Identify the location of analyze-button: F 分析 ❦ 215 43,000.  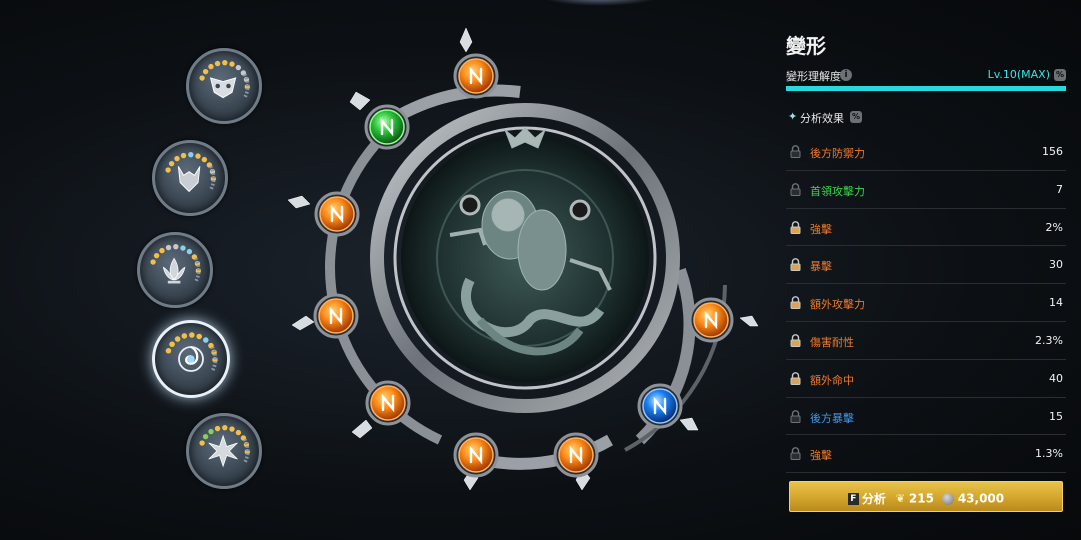
(926, 496).